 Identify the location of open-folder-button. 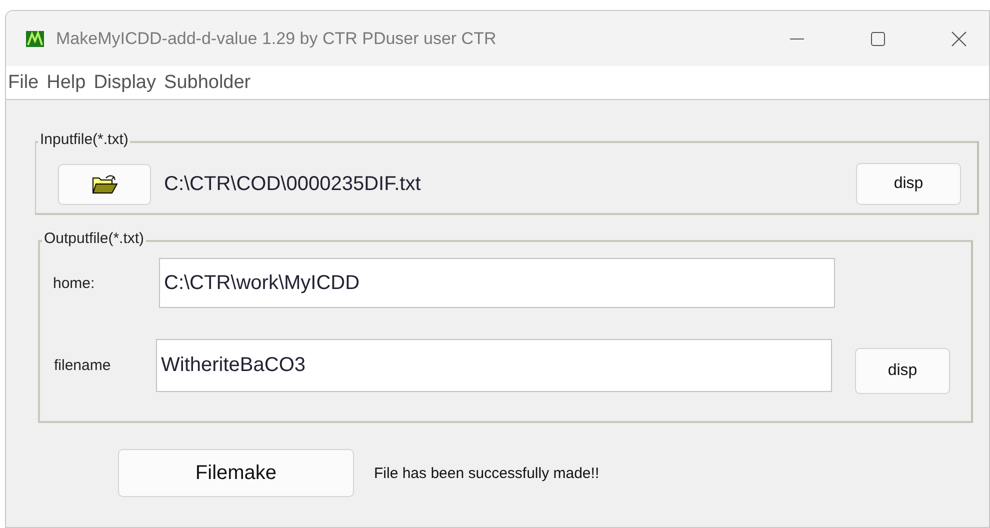
(104, 184).